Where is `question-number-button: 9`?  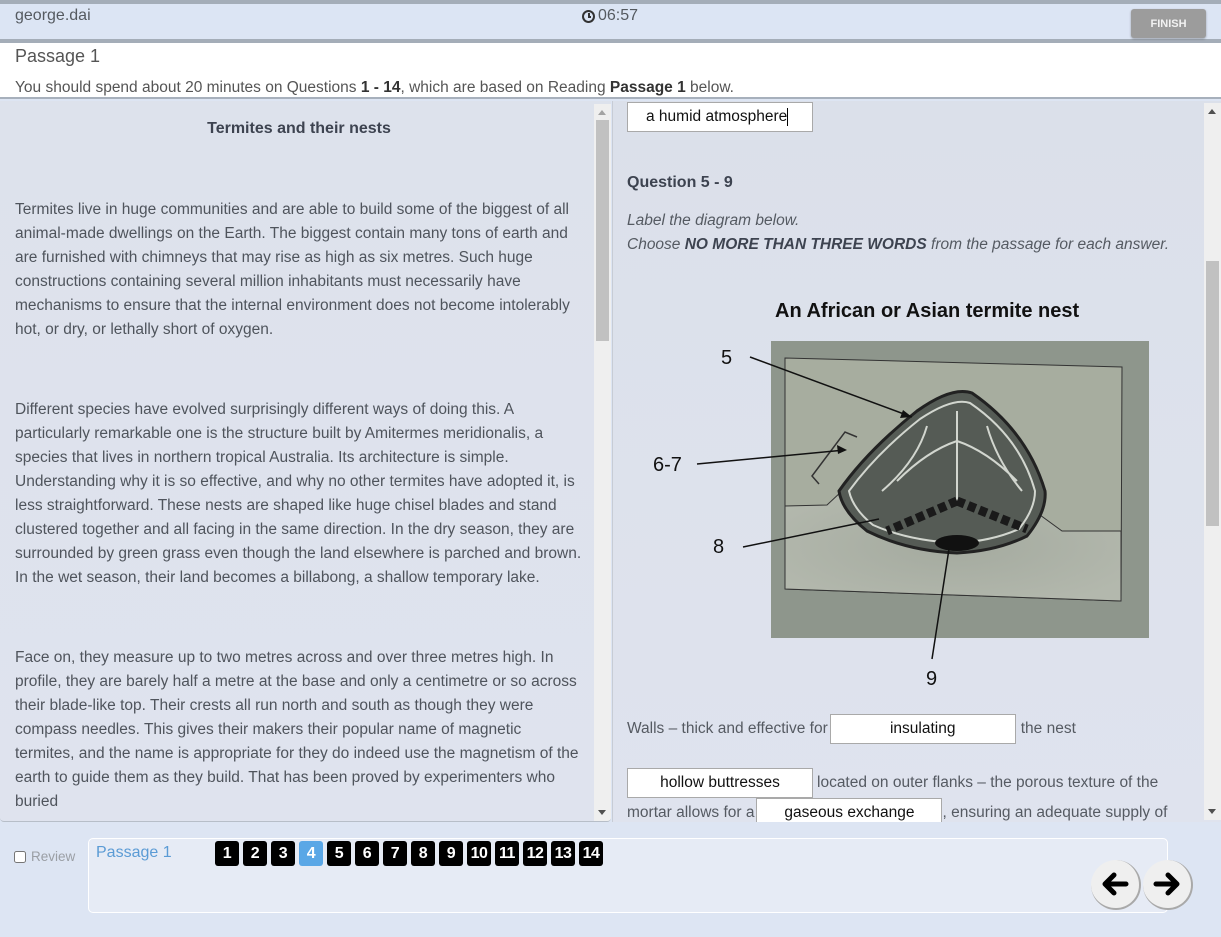
question-number-button: 9 is located at coordinates (451, 853).